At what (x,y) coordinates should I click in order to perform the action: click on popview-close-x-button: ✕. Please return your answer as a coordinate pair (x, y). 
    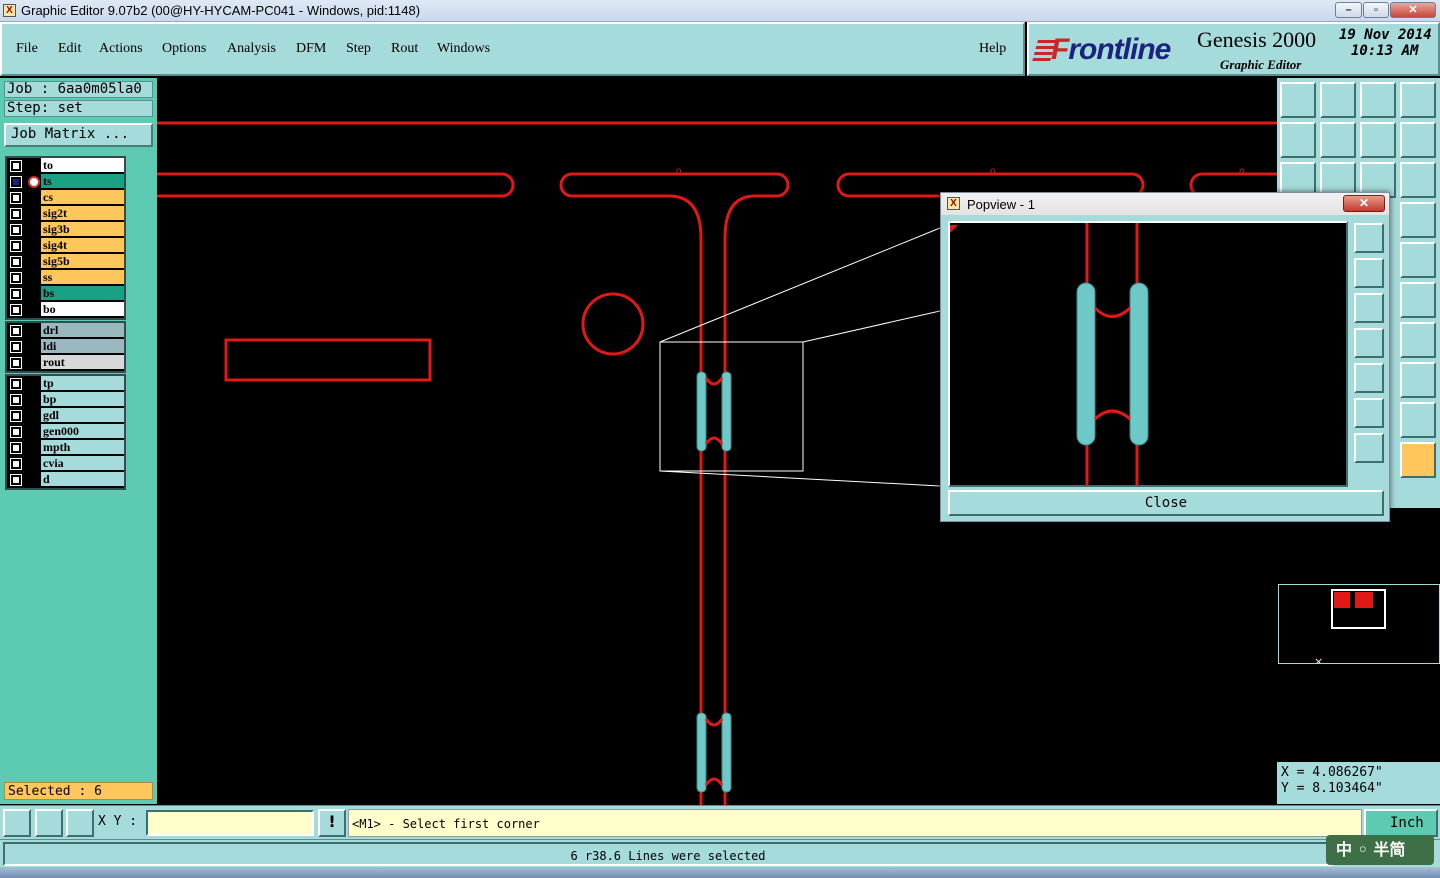
    Looking at the image, I should click on (1364, 203).